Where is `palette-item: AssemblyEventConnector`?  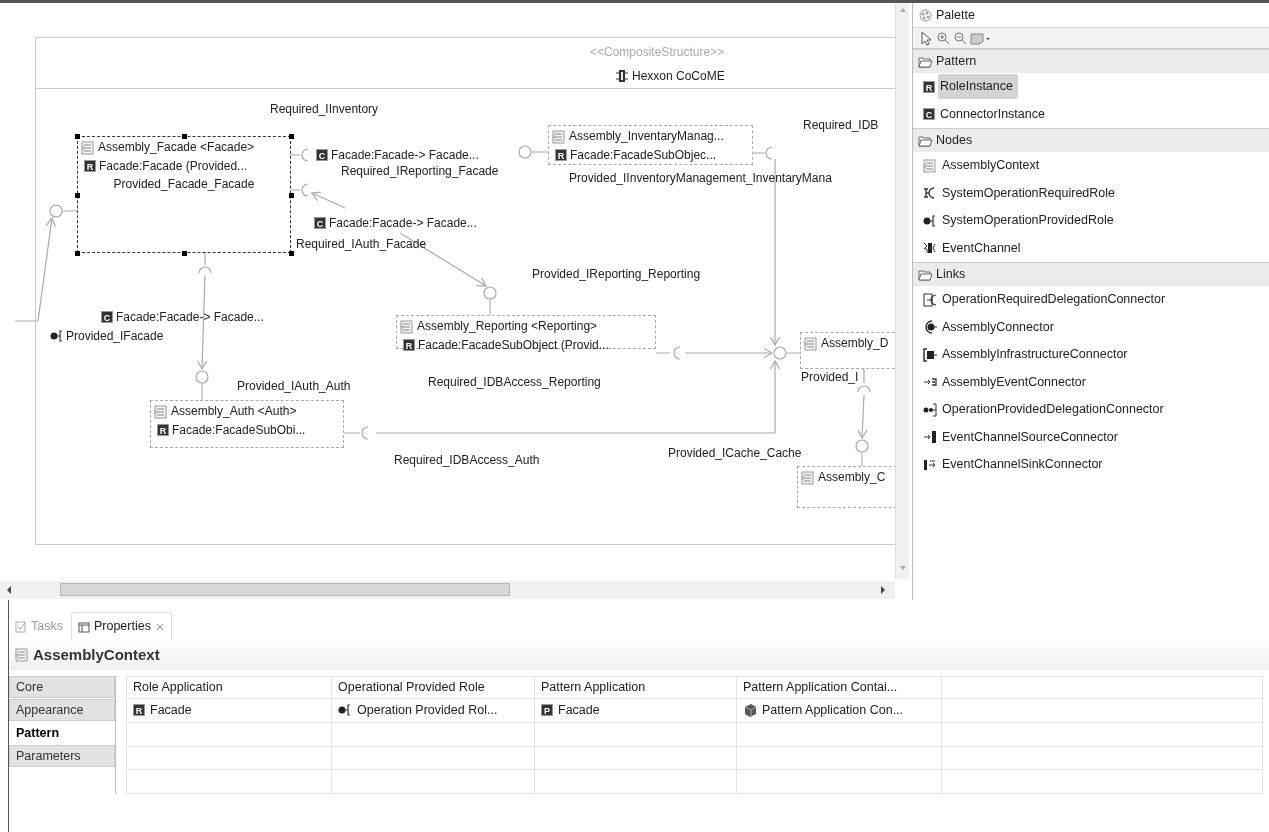
palette-item: AssemblyEventConnector is located at coordinates (1015, 382).